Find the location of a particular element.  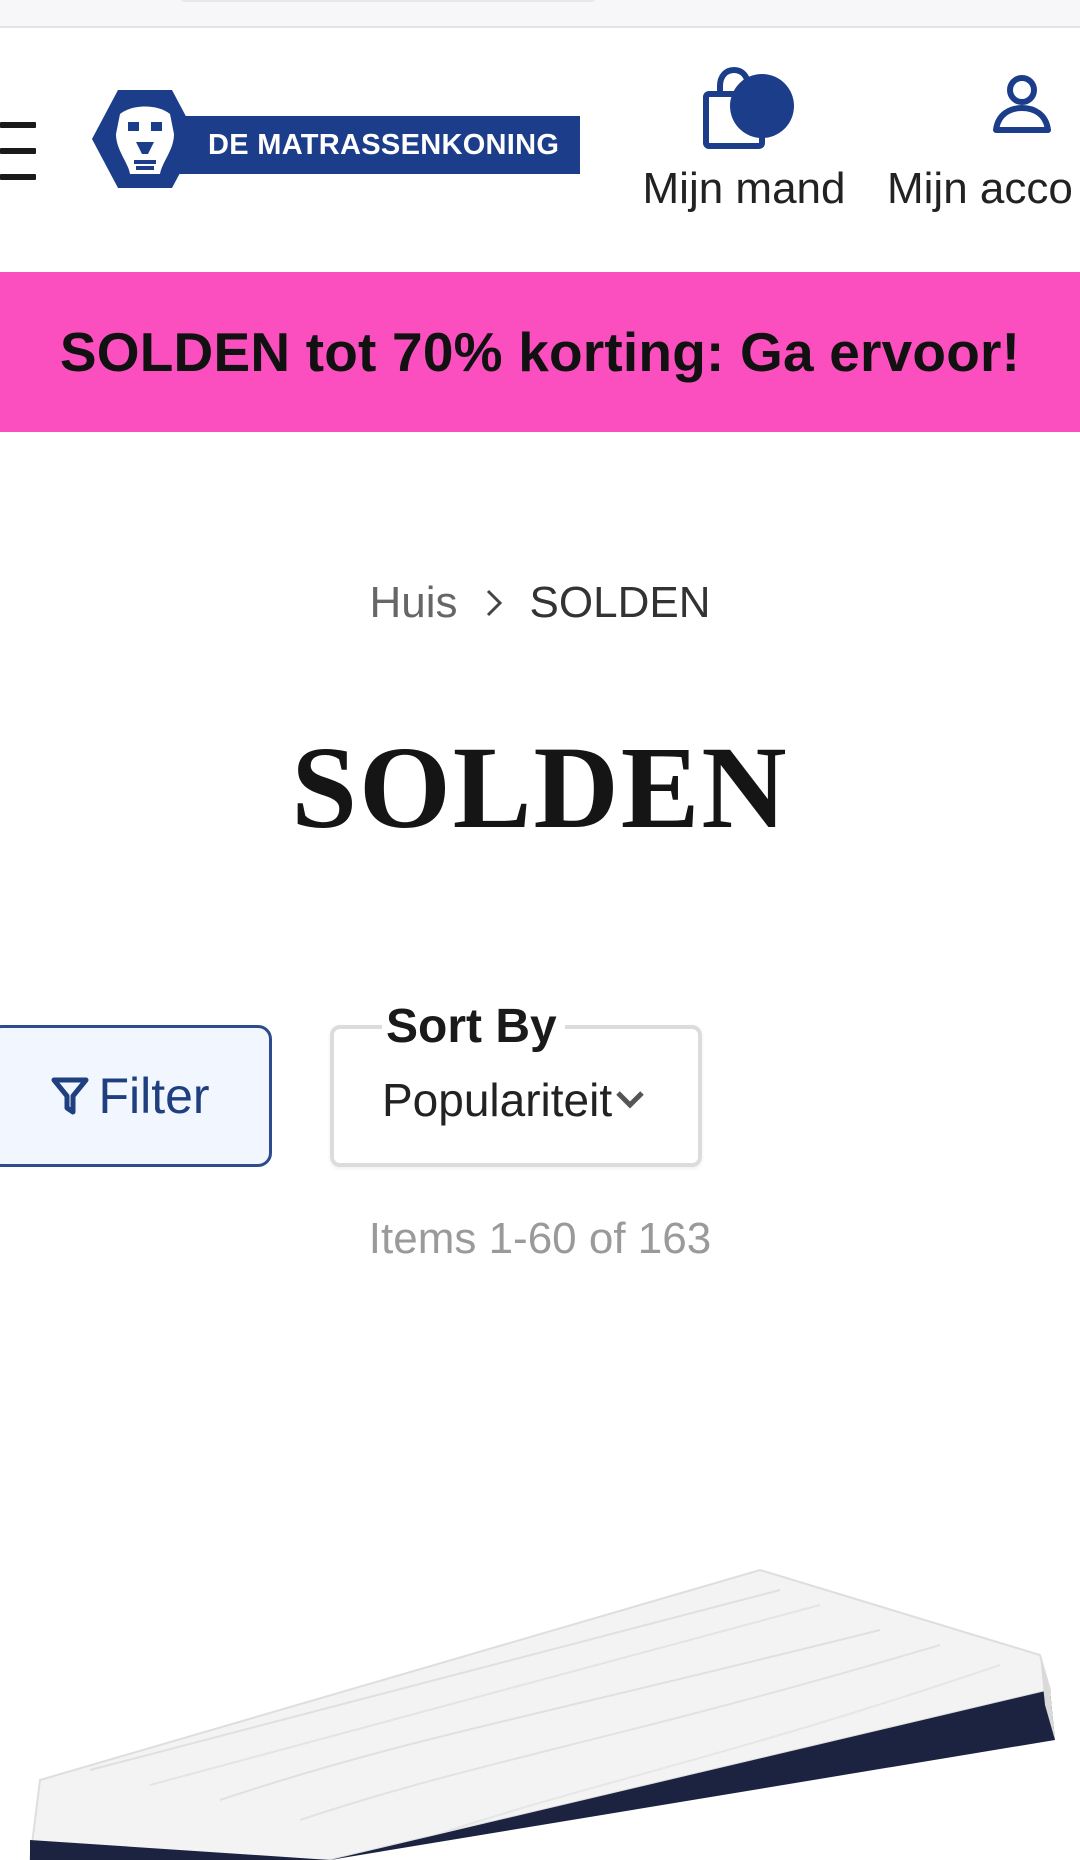

sort-value: Populariteit is located at coordinates (497, 1100).